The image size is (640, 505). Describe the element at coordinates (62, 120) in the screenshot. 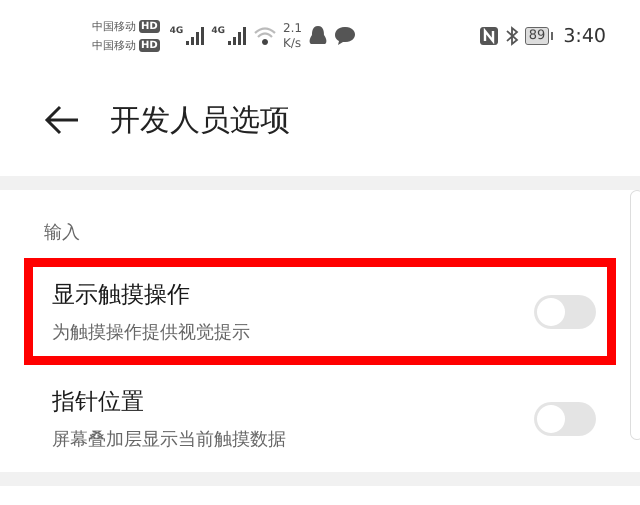

I see `back-button` at that location.